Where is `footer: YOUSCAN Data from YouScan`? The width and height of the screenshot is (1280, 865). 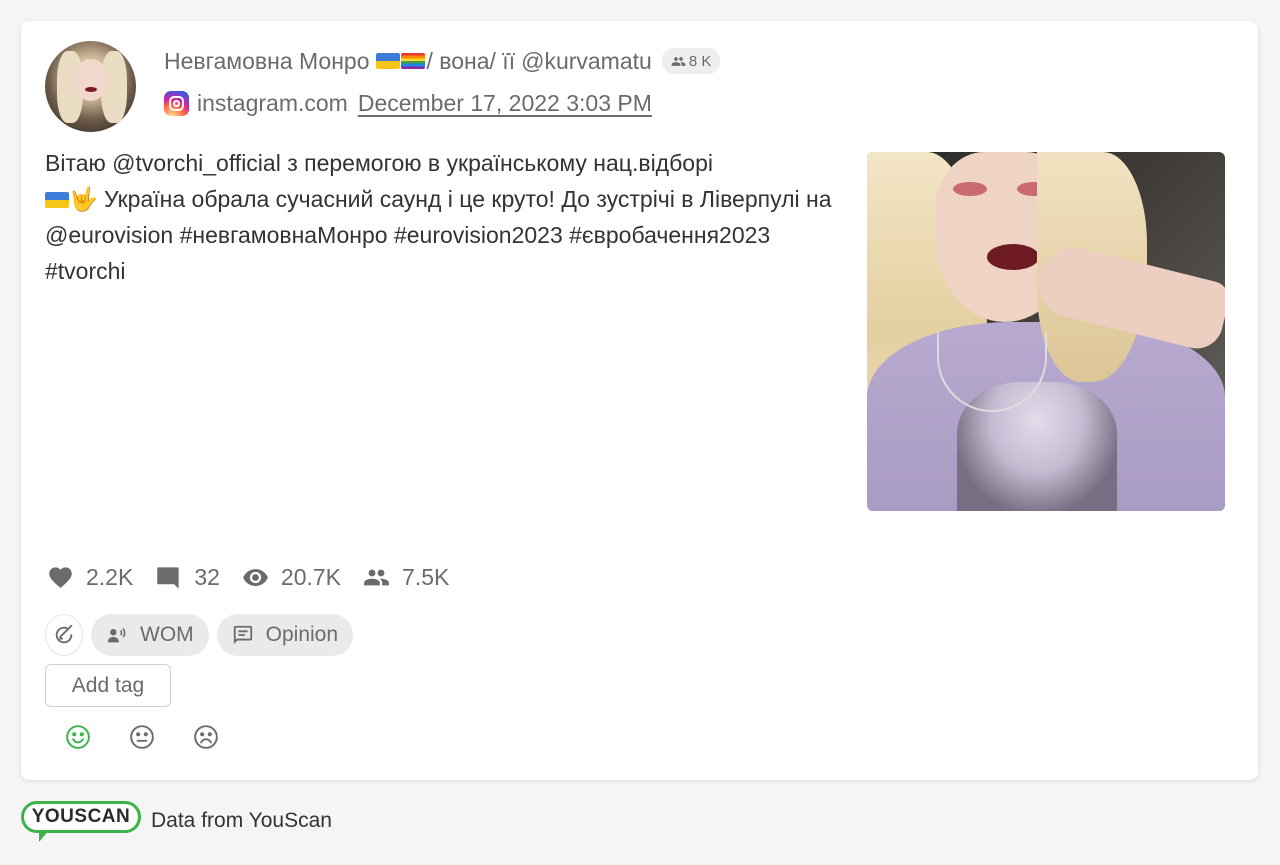
footer: YOUSCAN Data from YouScan is located at coordinates (176, 821).